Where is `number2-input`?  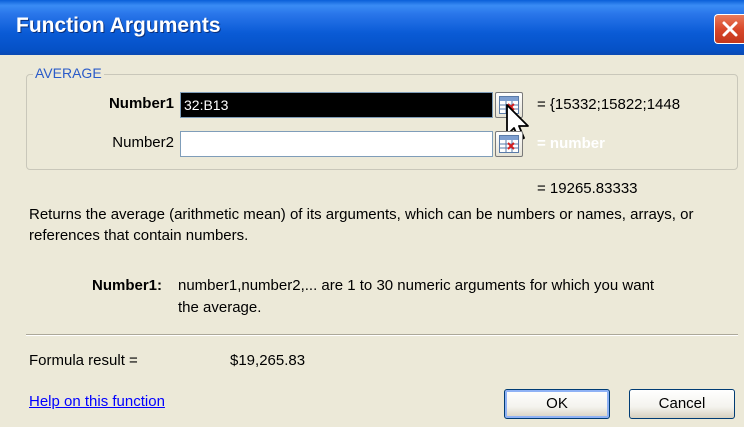 number2-input is located at coordinates (336, 144).